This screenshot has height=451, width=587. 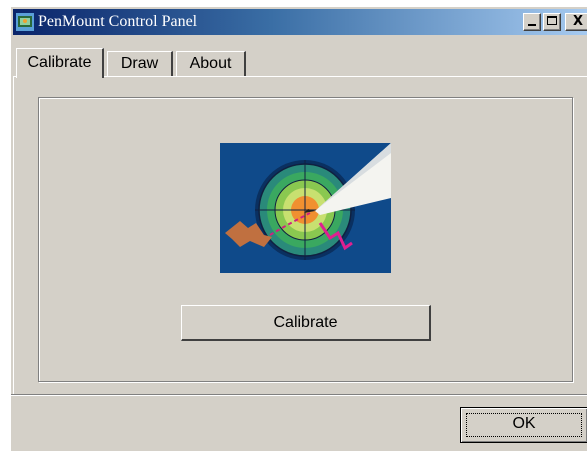 I want to click on maximize-button, so click(x=552, y=22).